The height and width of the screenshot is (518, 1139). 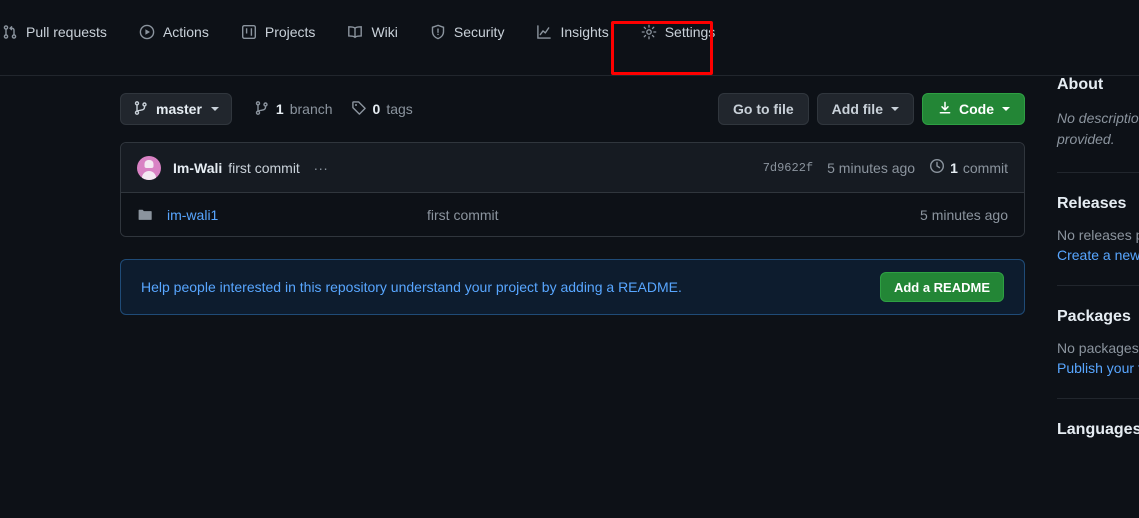 What do you see at coordinates (964, 214) in the screenshot?
I see `file-relative-time: 5 minutes ago` at bounding box center [964, 214].